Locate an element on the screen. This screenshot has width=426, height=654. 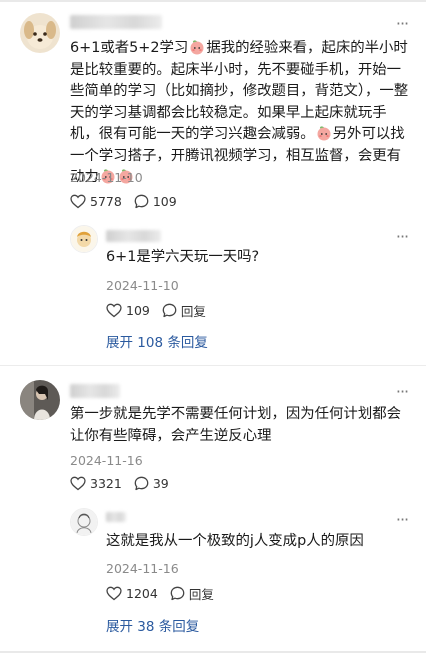
like-button: 3321 is located at coordinates (96, 483).